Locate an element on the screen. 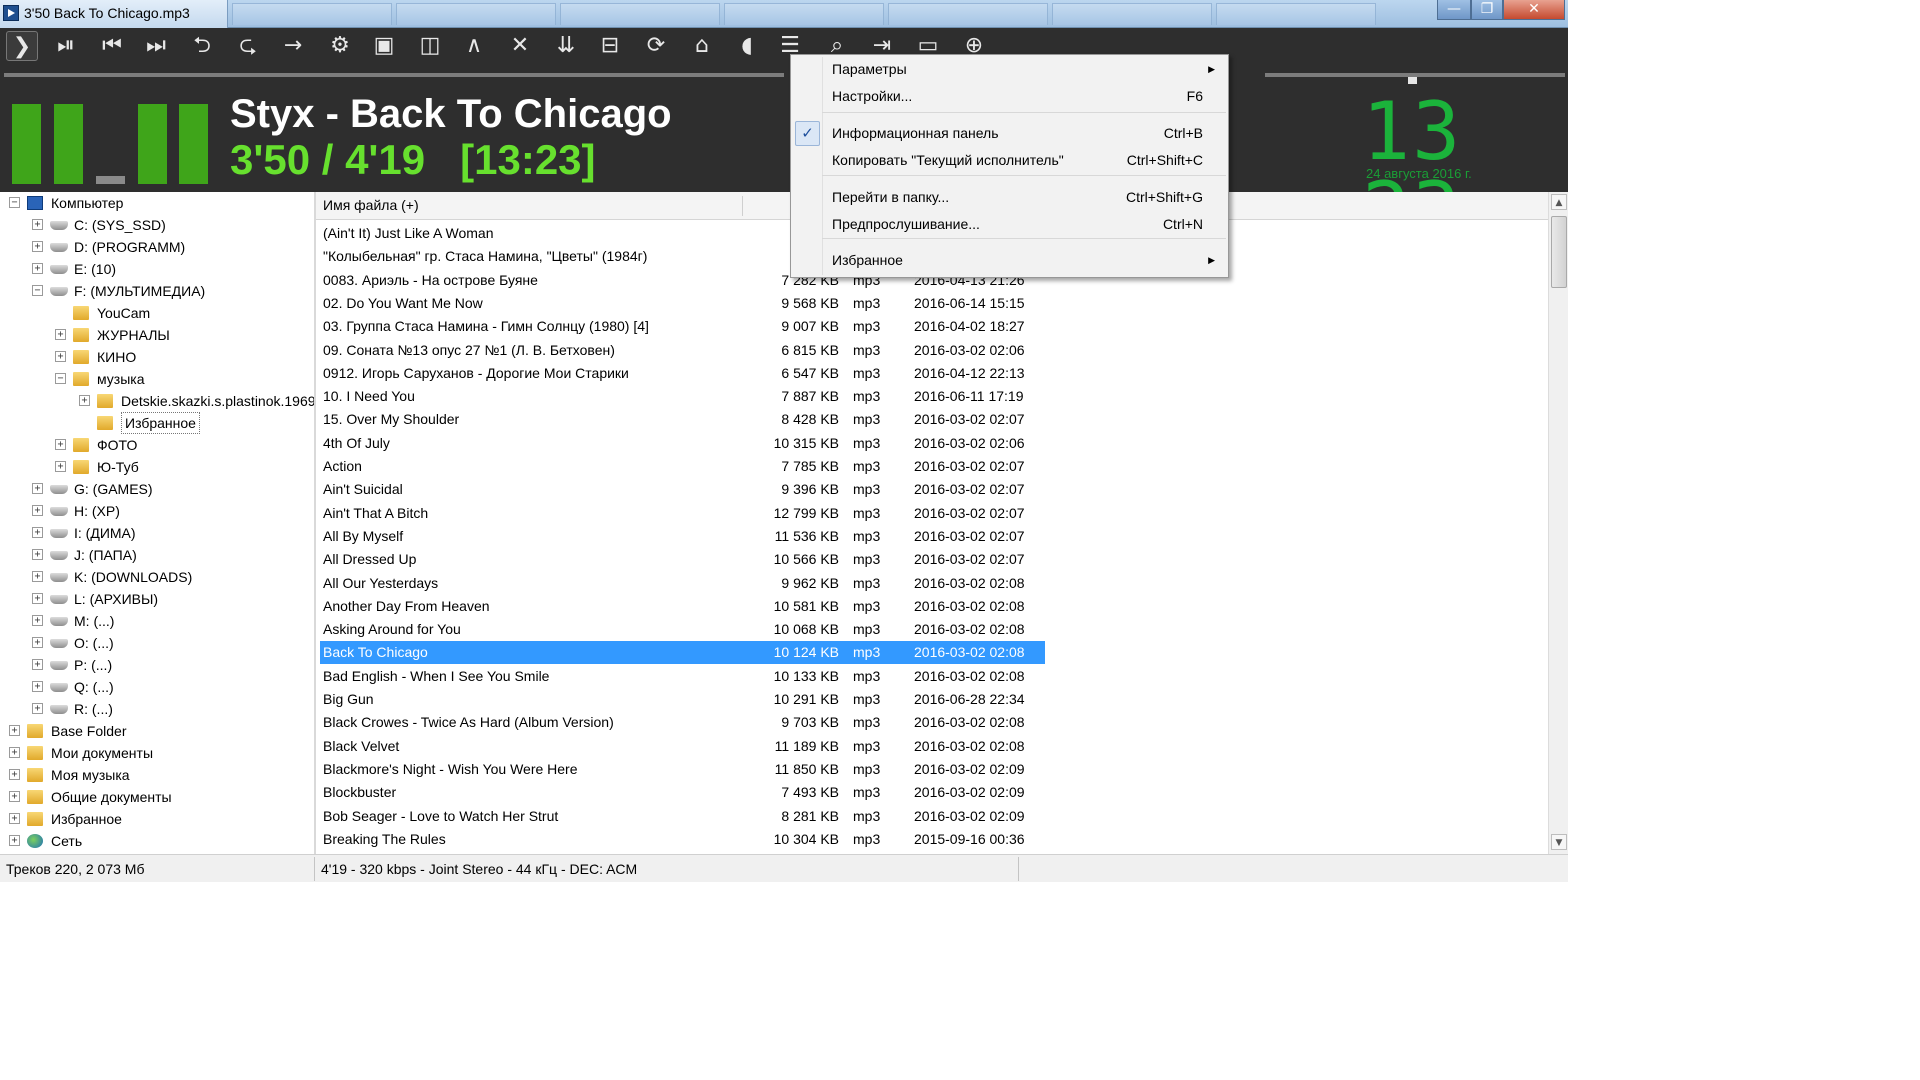 Image resolution: width=1920 pixels, height=1080 pixels. tree-item-drive-f: − F: (МУЛЬТИМЕДИА) is located at coordinates (157, 291).